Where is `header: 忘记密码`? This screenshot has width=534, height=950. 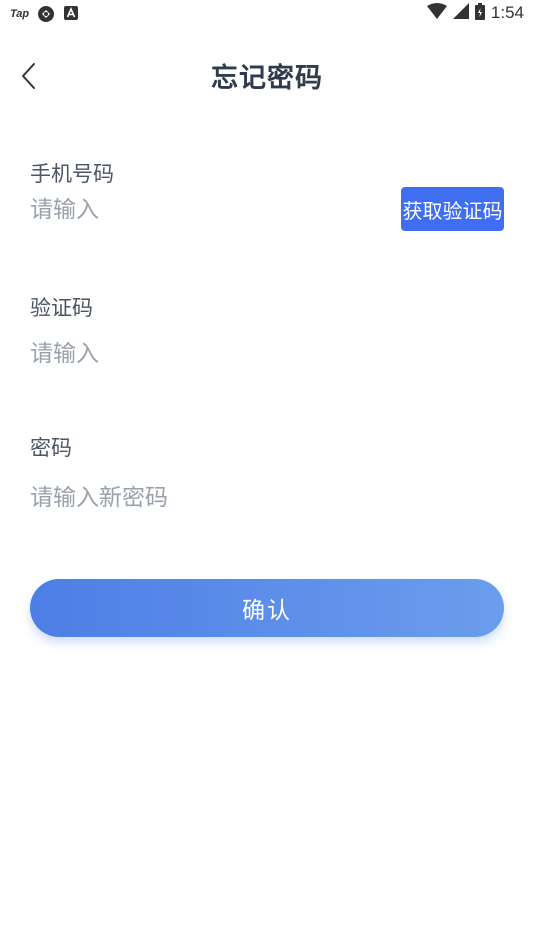 header: 忘记密码 is located at coordinates (267, 74).